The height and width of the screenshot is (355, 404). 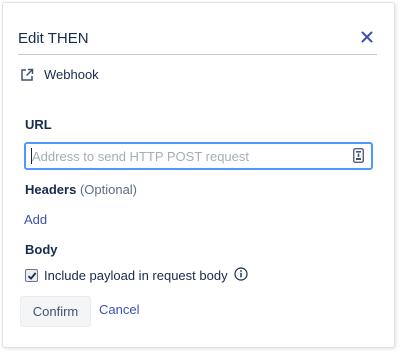 What do you see at coordinates (358, 158) in the screenshot?
I see `variable-insert-icon` at bounding box center [358, 158].